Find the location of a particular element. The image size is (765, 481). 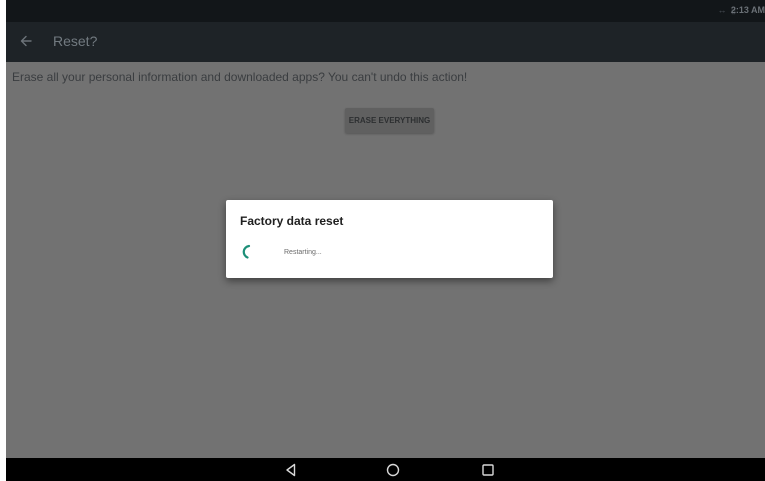

progress-spinner-icon is located at coordinates (249, 252).